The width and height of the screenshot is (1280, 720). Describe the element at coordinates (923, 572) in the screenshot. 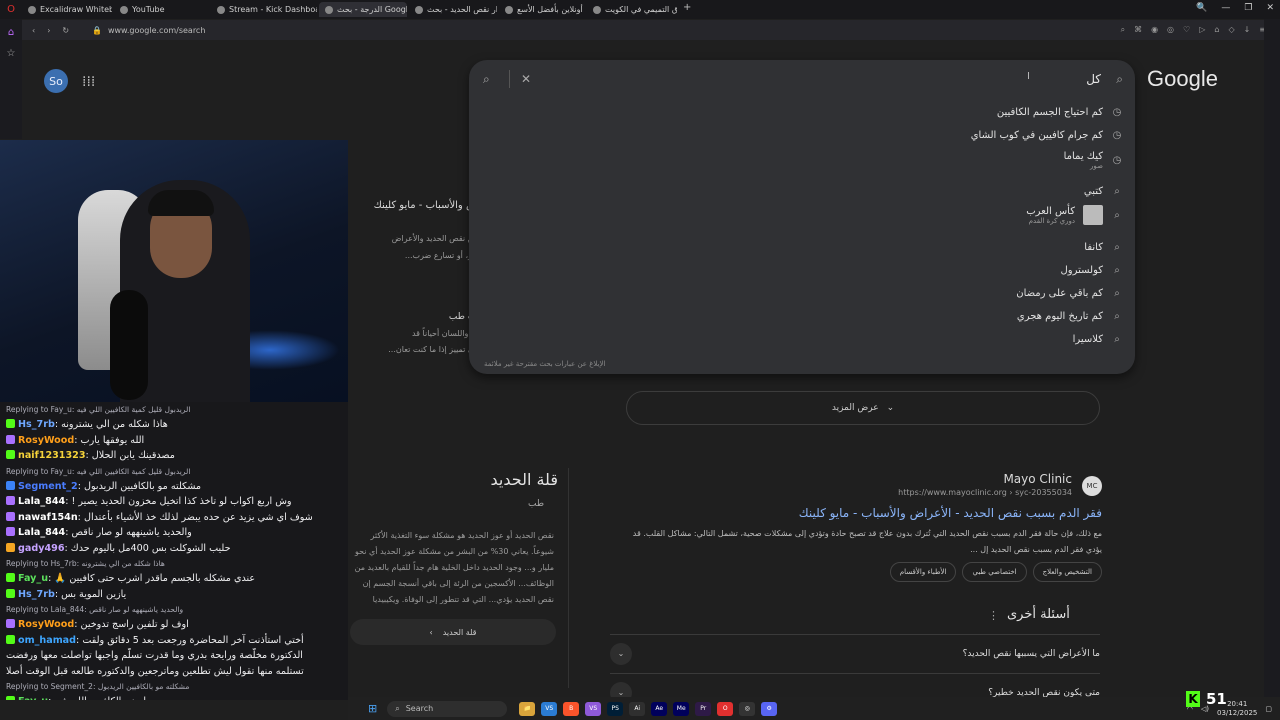

I see `chip-doctors: الأطباء والأقسام` at that location.